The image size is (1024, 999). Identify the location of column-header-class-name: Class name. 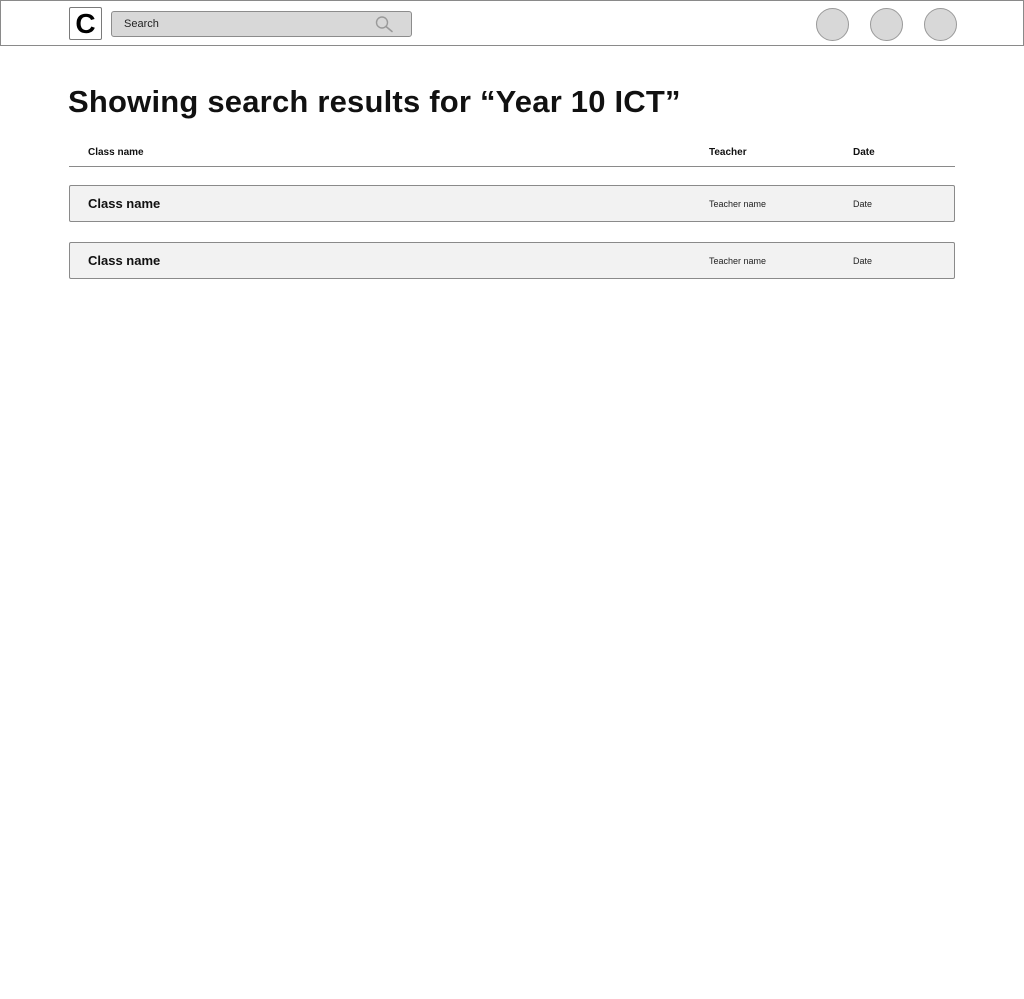
(116, 152).